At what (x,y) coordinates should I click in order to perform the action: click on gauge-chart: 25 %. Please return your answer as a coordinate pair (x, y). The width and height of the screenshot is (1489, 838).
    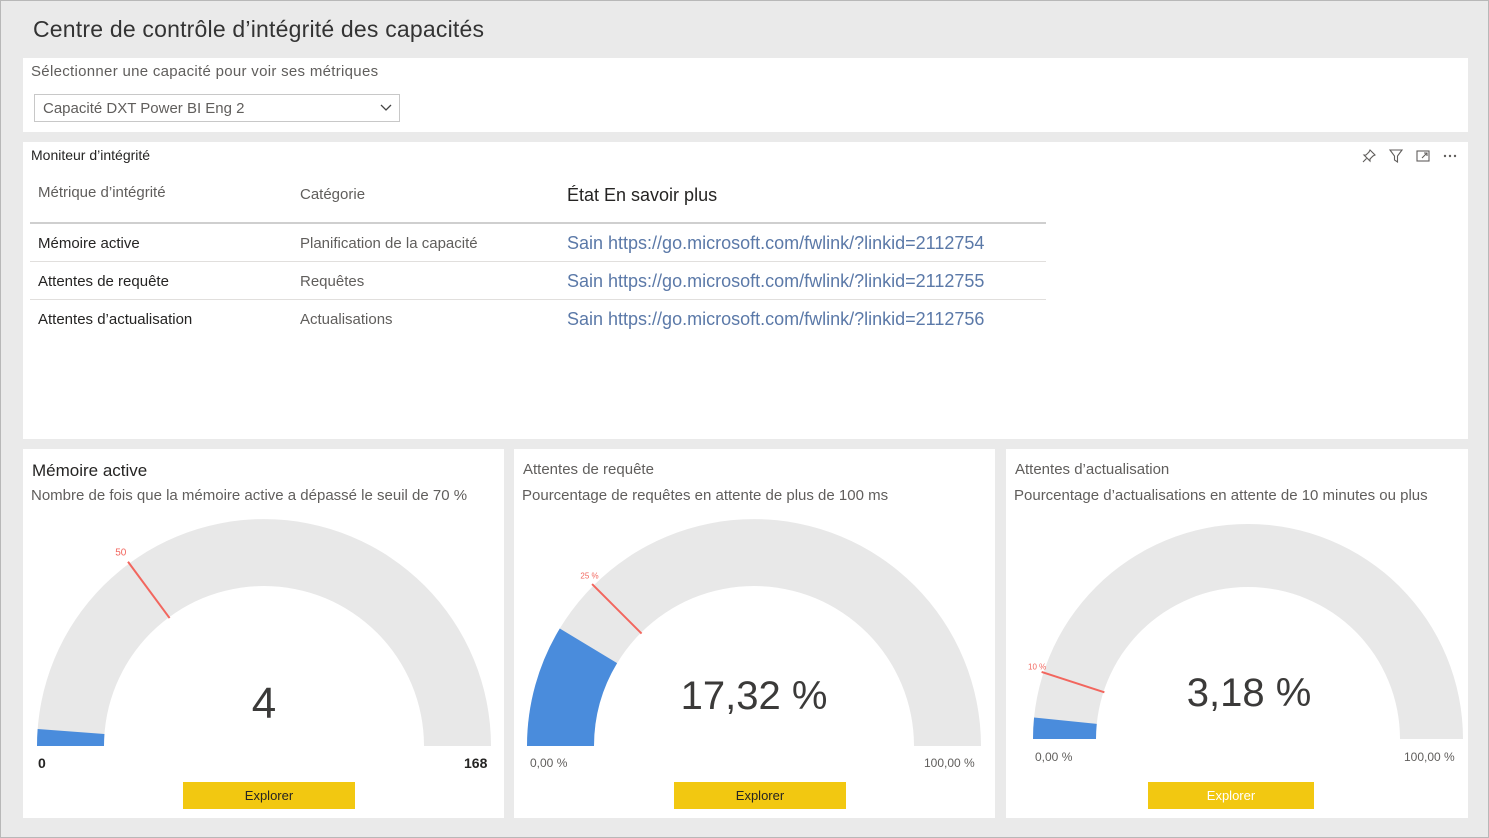
    Looking at the image, I should click on (754, 632).